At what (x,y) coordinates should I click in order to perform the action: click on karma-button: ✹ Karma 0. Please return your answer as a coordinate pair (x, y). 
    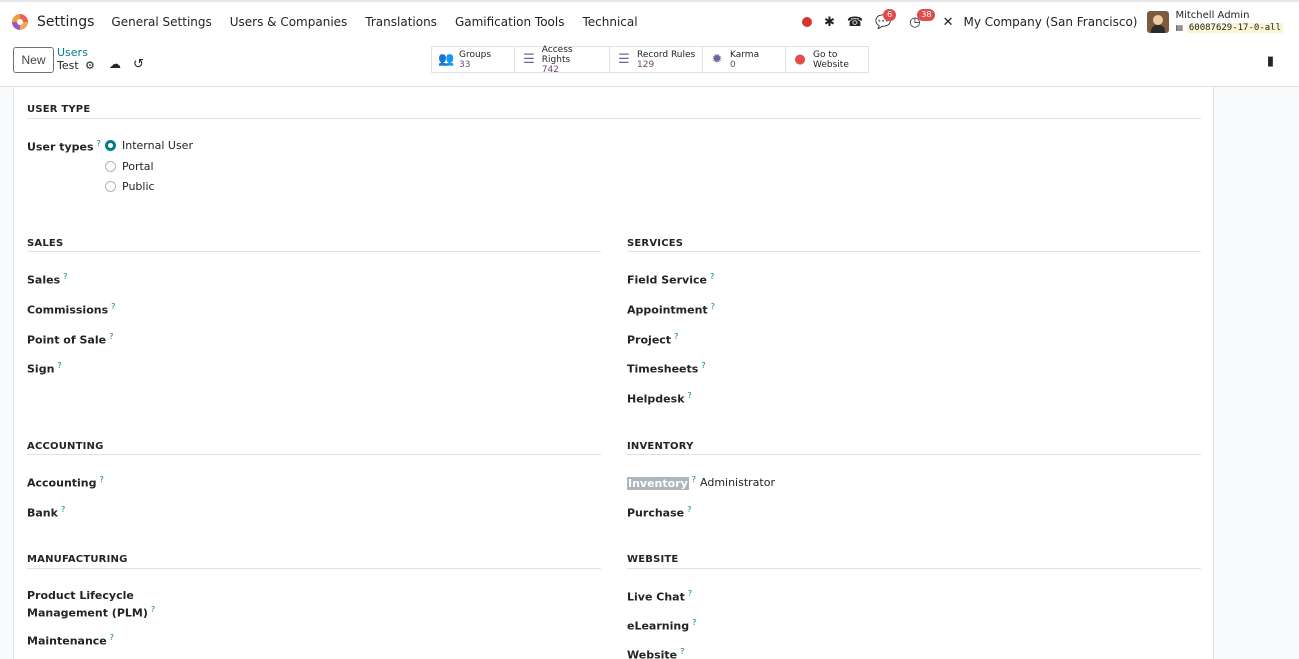
    Looking at the image, I should click on (744, 59).